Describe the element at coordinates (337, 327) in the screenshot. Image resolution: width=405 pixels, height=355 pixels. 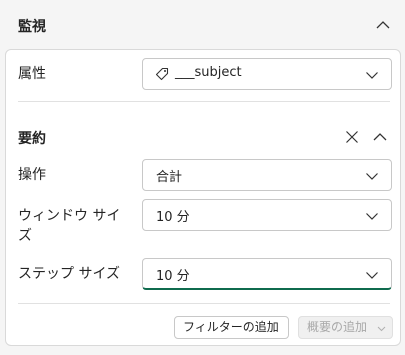
I see `add-summary-label: 概要の追加` at that location.